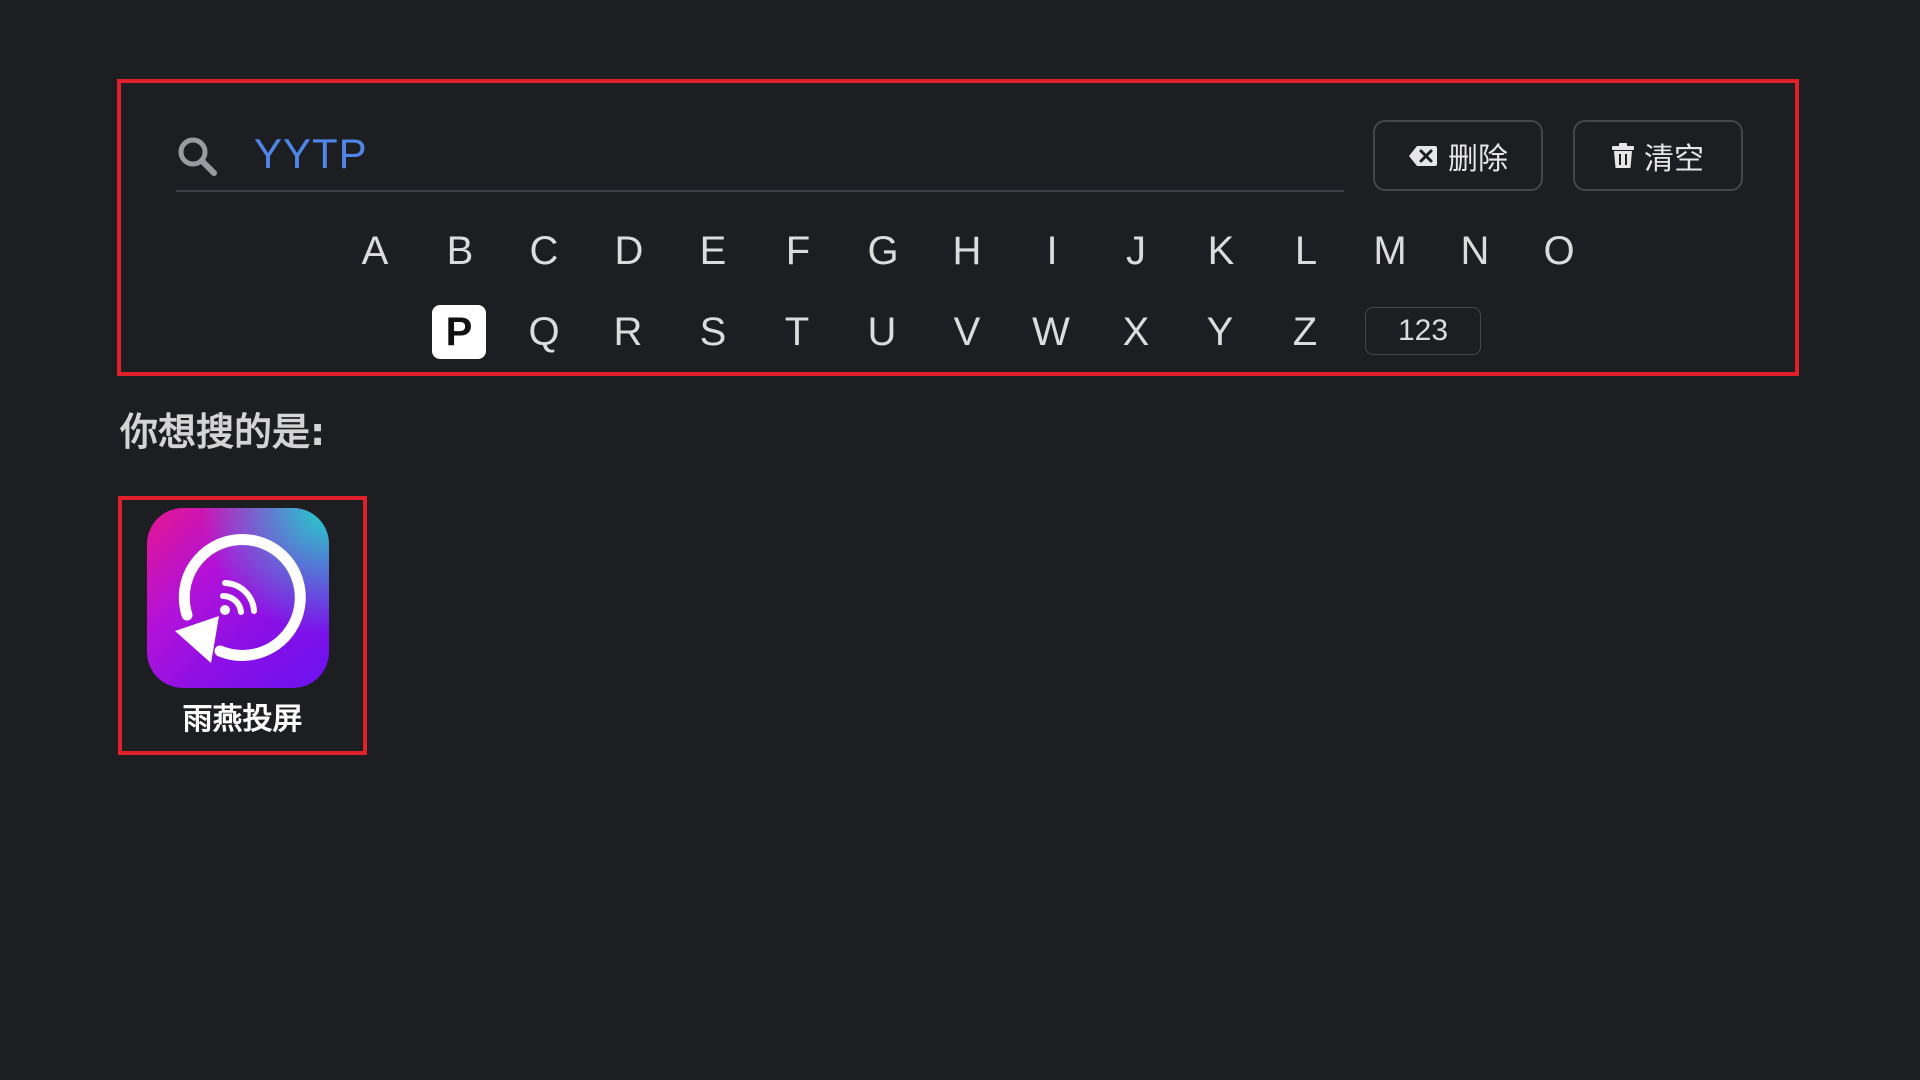 This screenshot has width=1920, height=1080. Describe the element at coordinates (1674, 159) in the screenshot. I see `clear-button-label: 清空` at that location.